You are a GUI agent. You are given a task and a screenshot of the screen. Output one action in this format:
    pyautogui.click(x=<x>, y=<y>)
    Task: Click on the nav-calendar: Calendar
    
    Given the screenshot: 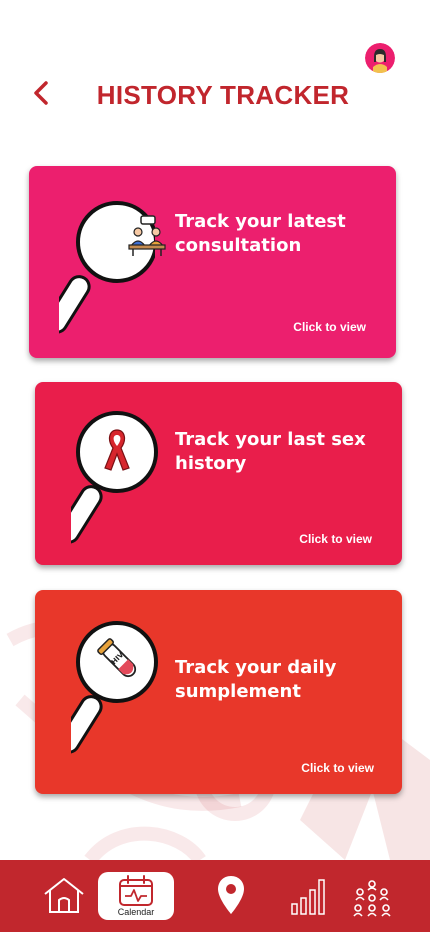 What is the action you would take?
    pyautogui.click(x=136, y=896)
    